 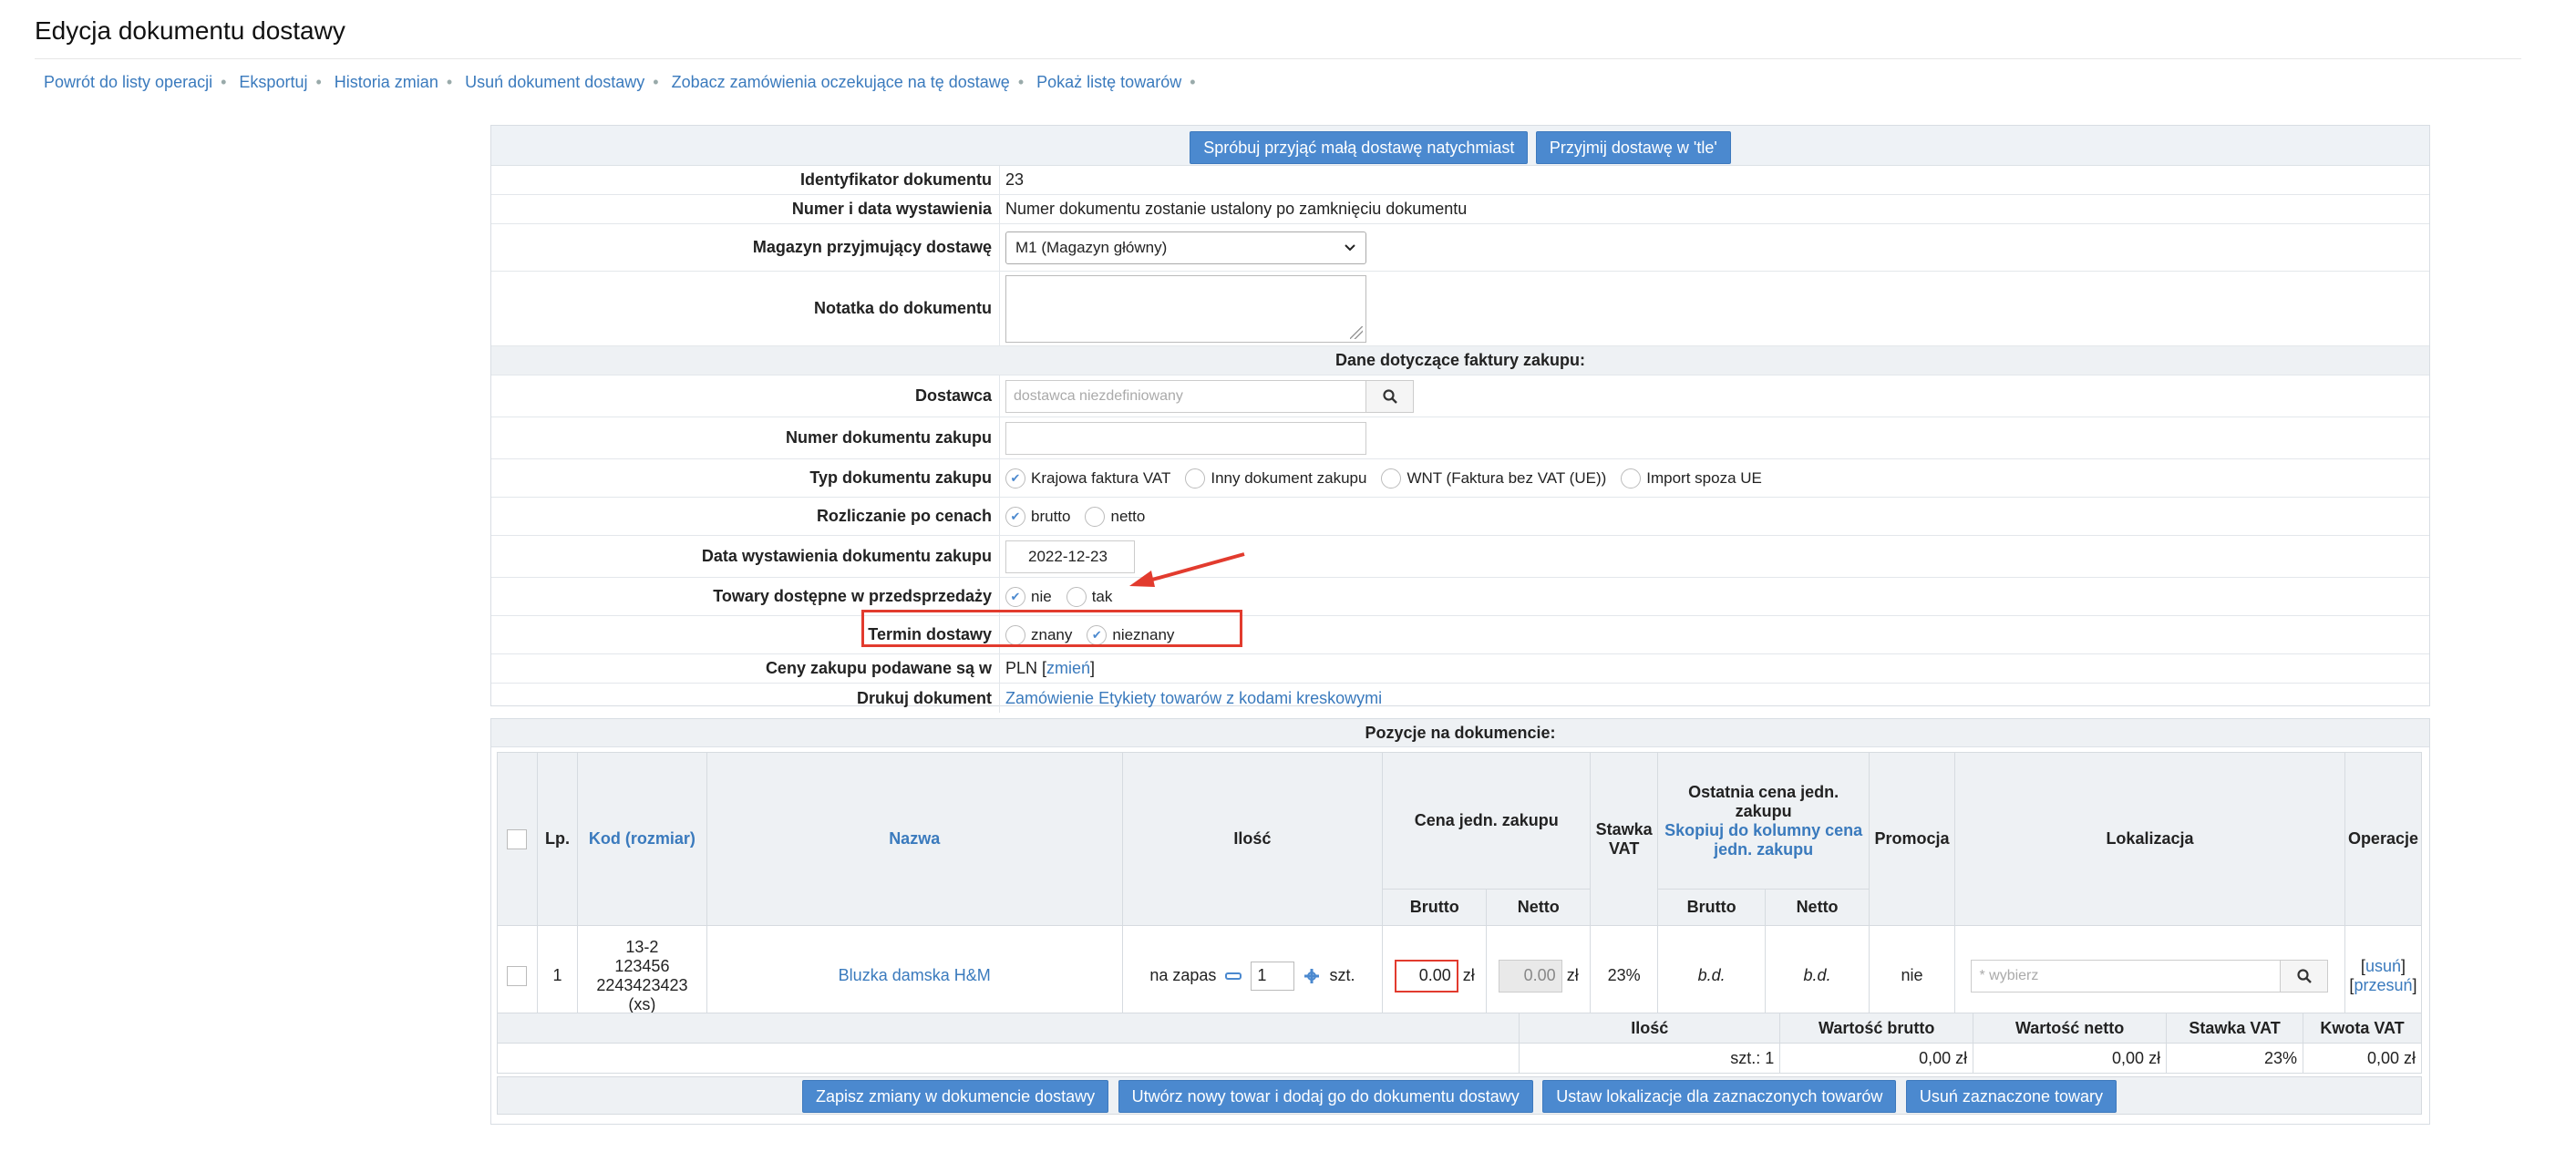 What do you see at coordinates (2383, 985) in the screenshot?
I see `move-row-link: przesuń` at bounding box center [2383, 985].